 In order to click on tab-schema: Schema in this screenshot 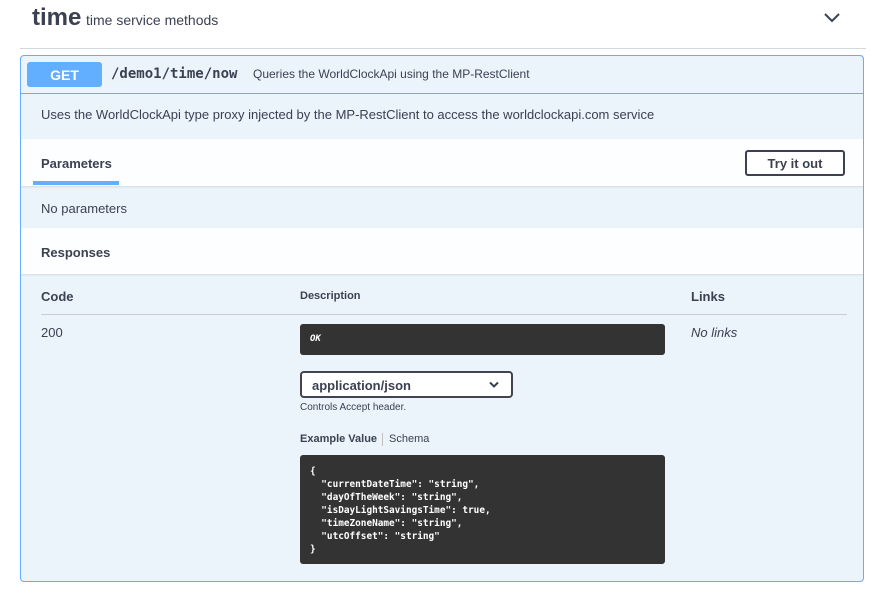, I will do `click(409, 439)`.